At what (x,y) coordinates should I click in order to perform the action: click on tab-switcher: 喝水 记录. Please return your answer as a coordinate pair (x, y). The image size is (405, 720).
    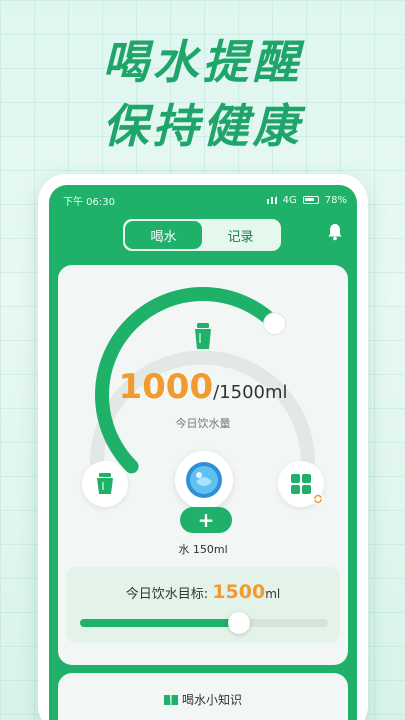
    Looking at the image, I should click on (202, 235).